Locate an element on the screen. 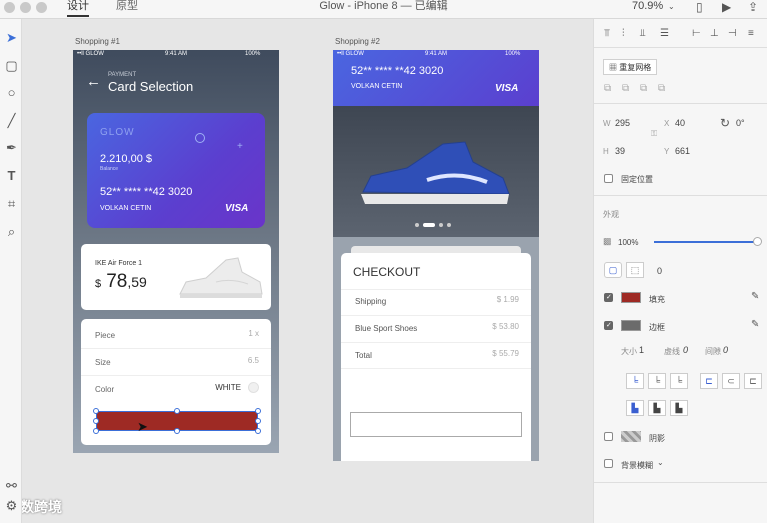 Image resolution: width=767 pixels, height=523 pixels. align-middle-icon: ⫶ is located at coordinates (623, 33).